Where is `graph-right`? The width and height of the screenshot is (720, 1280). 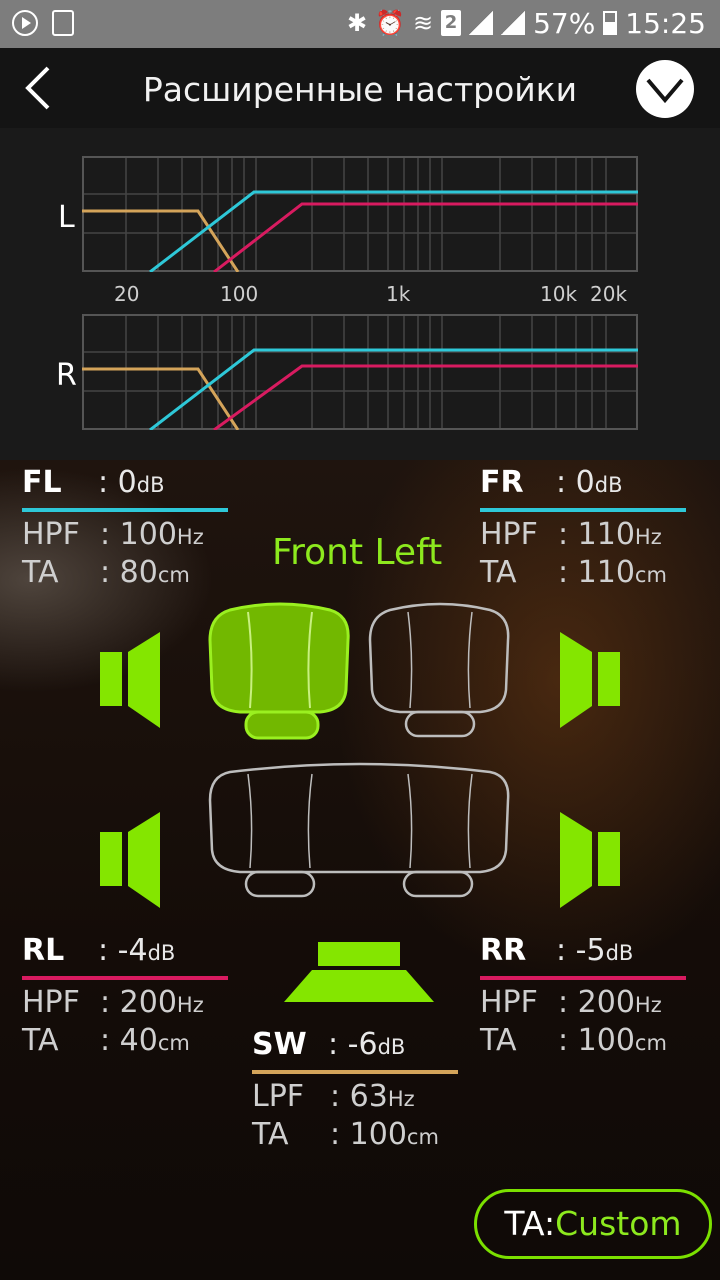
graph-right is located at coordinates (360, 372).